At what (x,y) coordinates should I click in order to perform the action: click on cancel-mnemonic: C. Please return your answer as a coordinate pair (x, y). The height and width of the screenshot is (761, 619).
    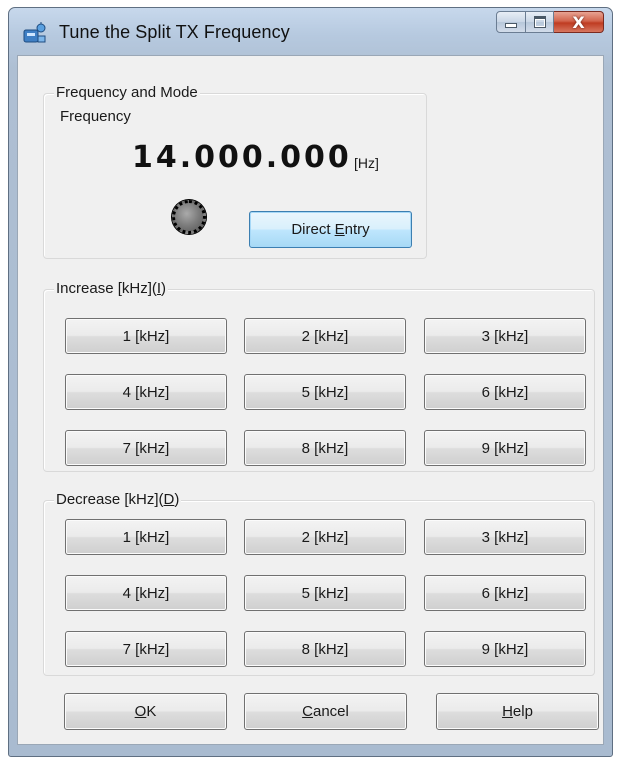
    Looking at the image, I should click on (307, 711).